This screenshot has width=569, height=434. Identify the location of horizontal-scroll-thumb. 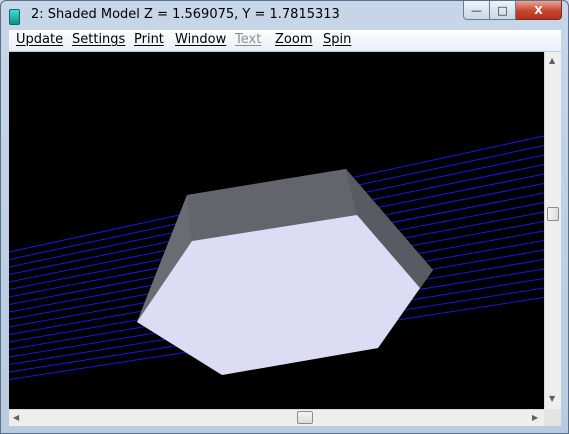
(305, 417).